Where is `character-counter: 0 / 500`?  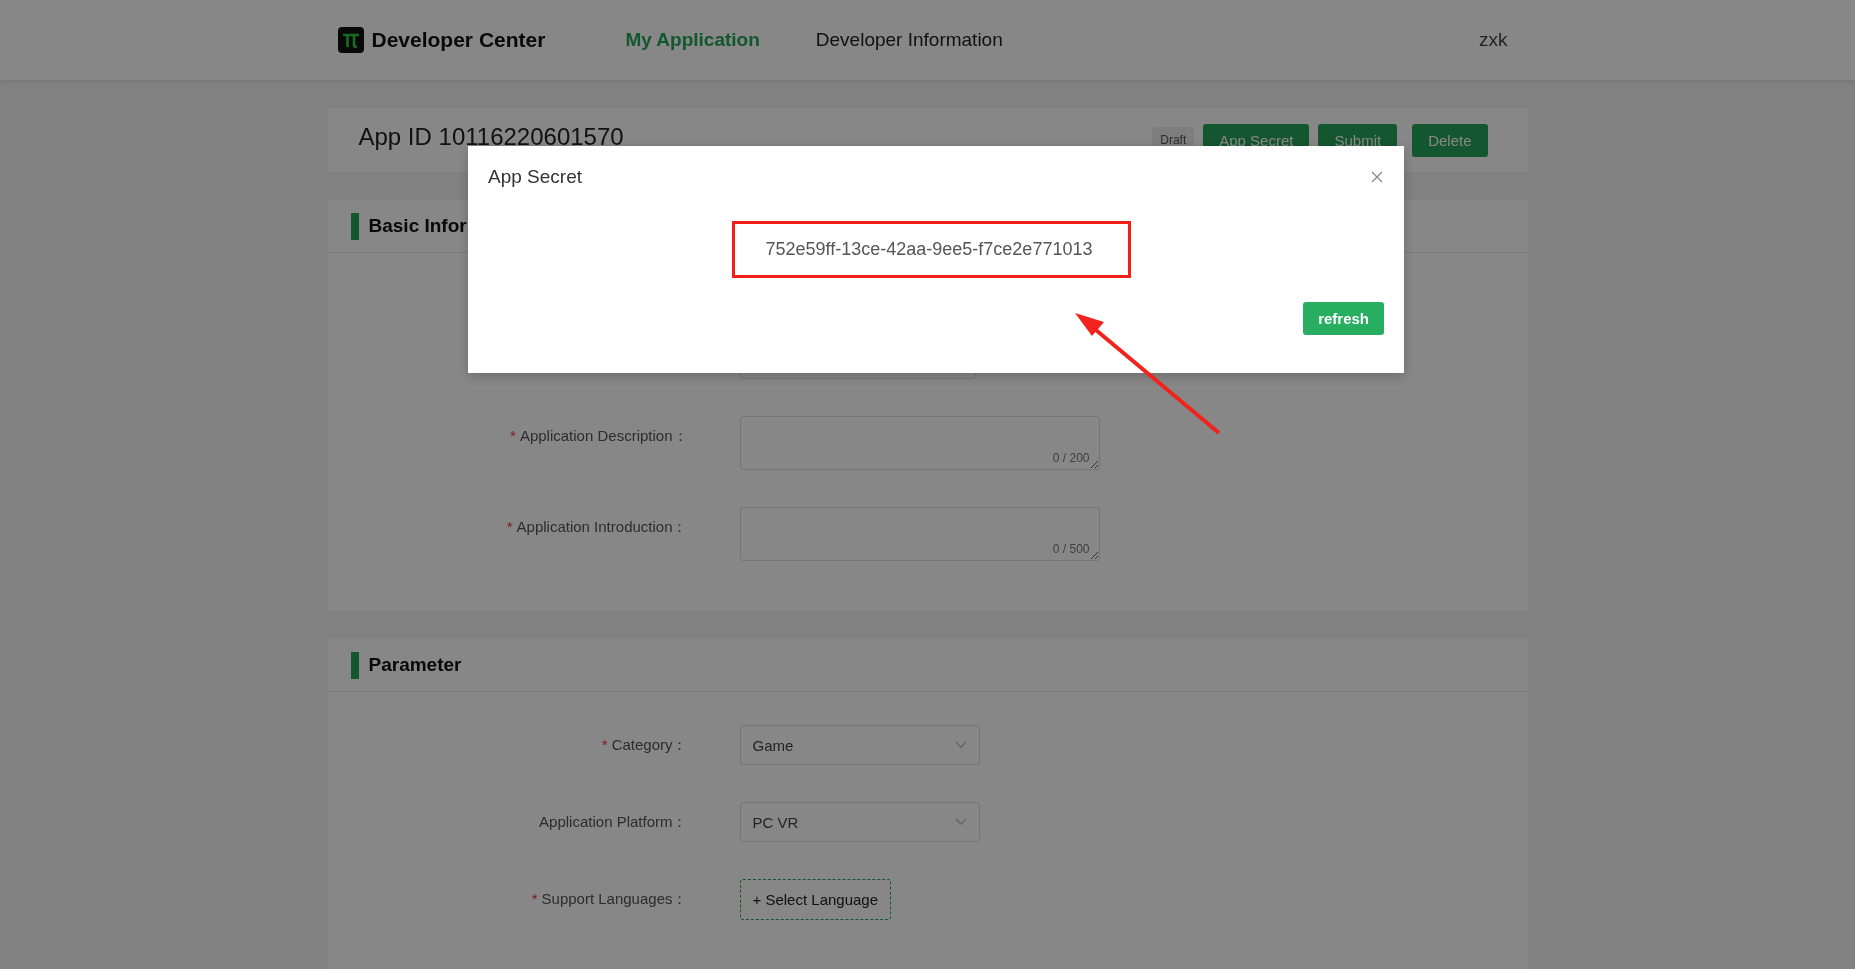
character-counter: 0 / 500 is located at coordinates (1071, 549).